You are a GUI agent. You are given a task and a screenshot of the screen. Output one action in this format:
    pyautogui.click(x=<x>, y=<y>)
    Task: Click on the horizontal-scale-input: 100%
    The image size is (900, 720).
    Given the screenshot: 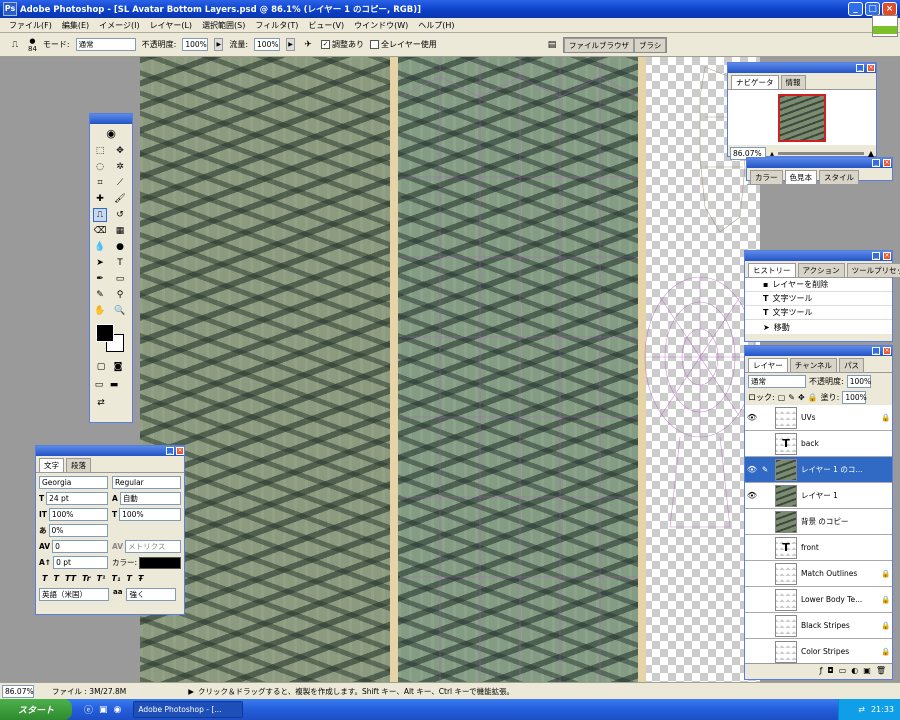 What is the action you would take?
    pyautogui.click(x=150, y=514)
    